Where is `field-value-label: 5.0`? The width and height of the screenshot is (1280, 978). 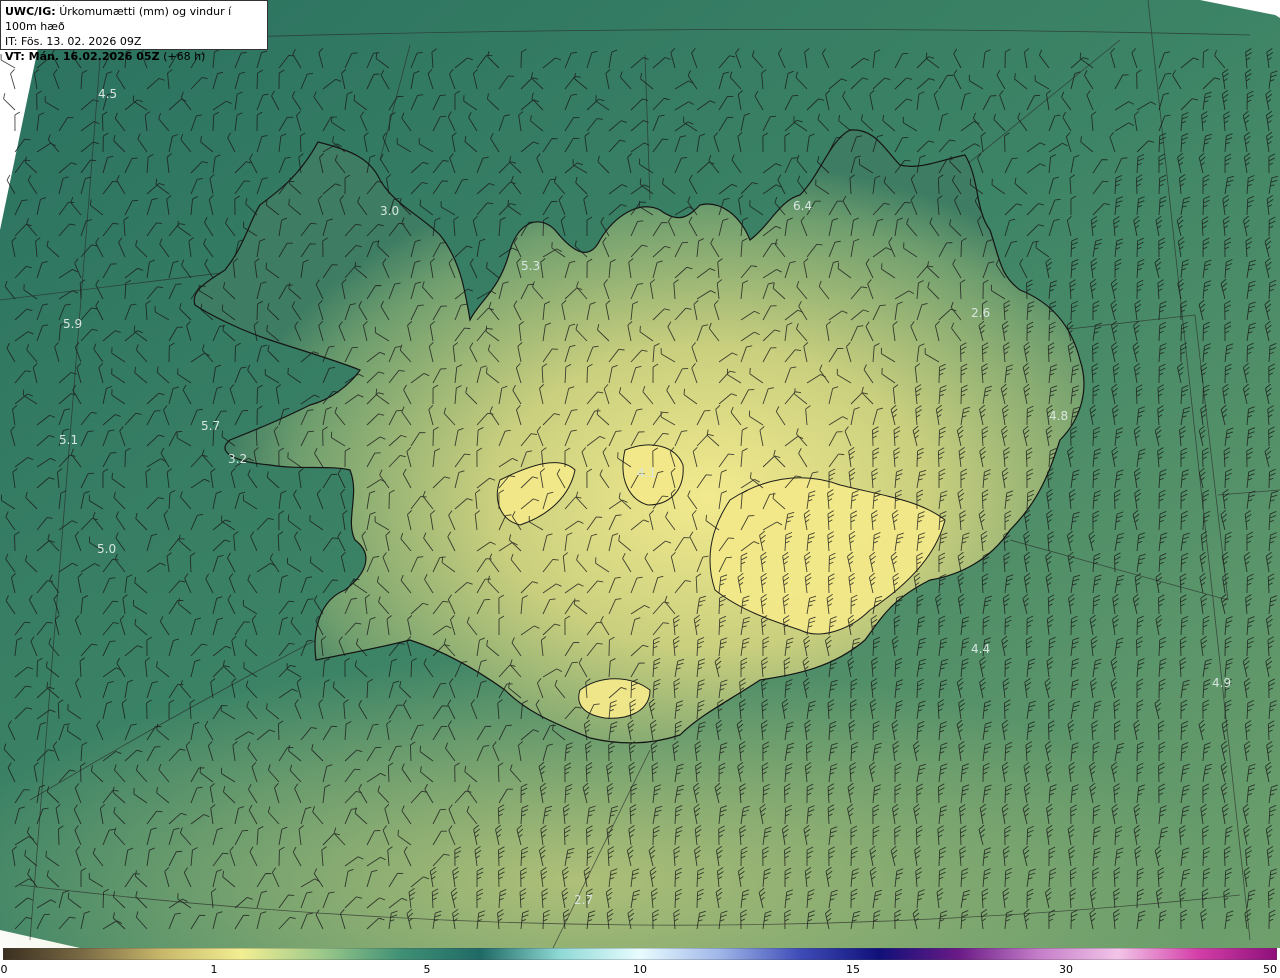 field-value-label: 5.0 is located at coordinates (106, 549).